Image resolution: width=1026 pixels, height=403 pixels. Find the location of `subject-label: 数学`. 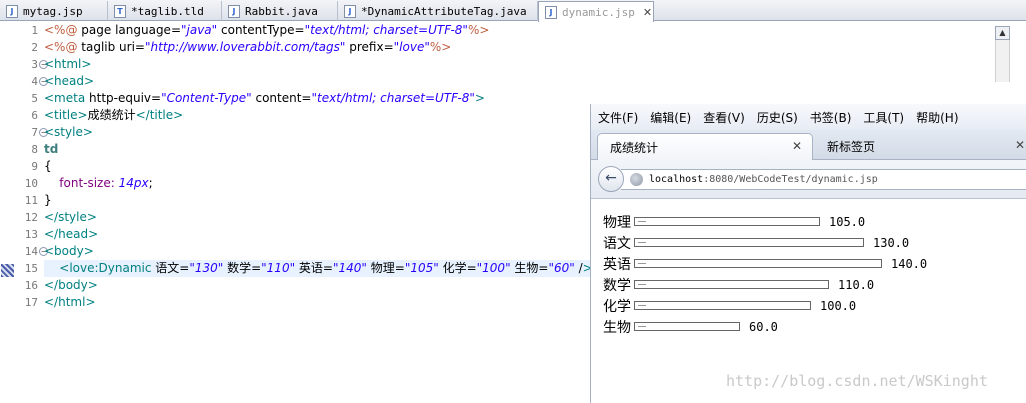

subject-label: 数学 is located at coordinates (617, 285).